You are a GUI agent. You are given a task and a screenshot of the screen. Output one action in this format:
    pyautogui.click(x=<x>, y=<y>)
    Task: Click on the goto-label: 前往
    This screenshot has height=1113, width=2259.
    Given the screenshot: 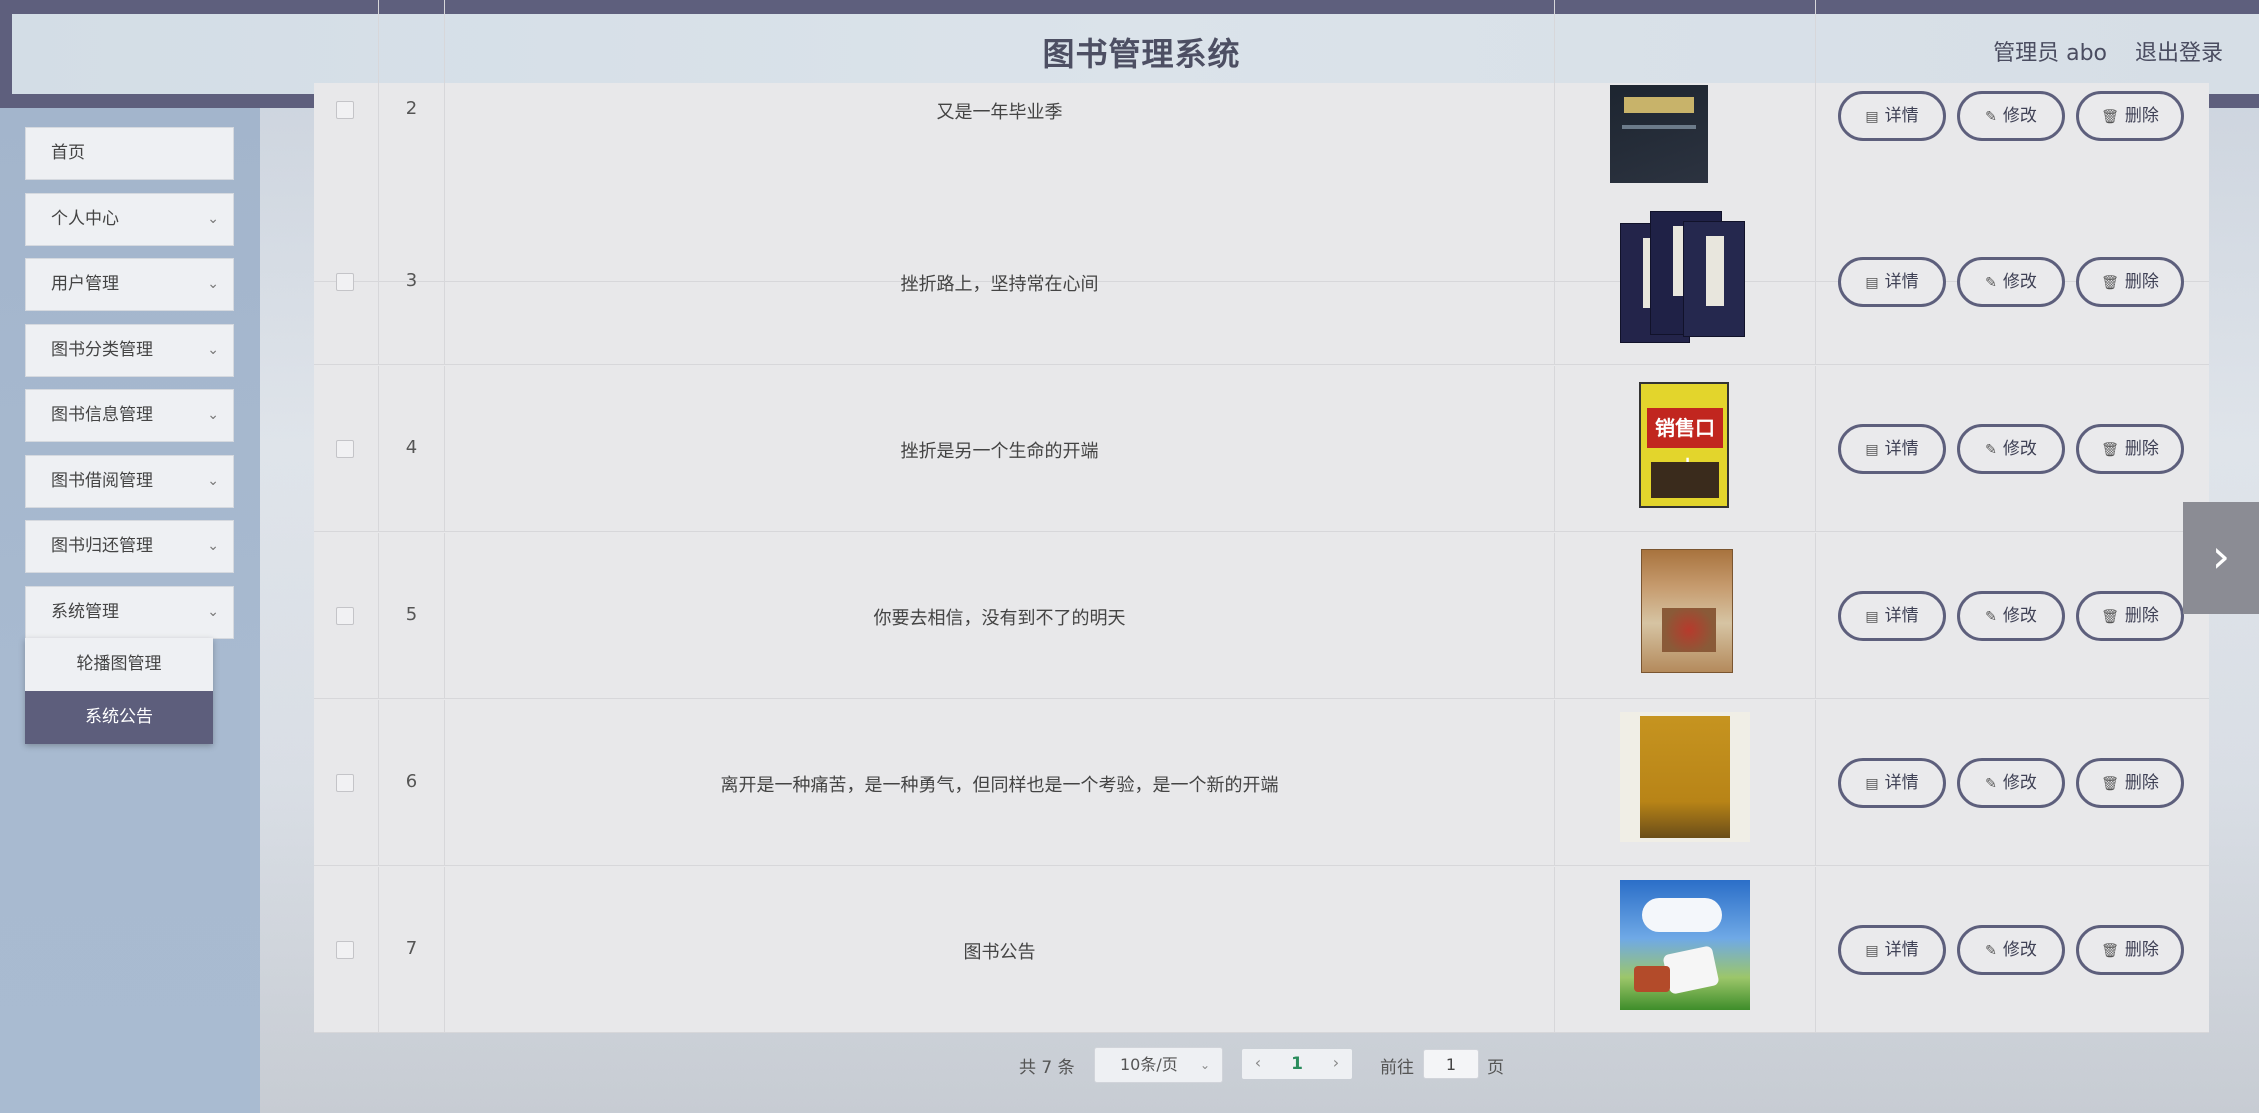 What is the action you would take?
    pyautogui.click(x=1397, y=1068)
    